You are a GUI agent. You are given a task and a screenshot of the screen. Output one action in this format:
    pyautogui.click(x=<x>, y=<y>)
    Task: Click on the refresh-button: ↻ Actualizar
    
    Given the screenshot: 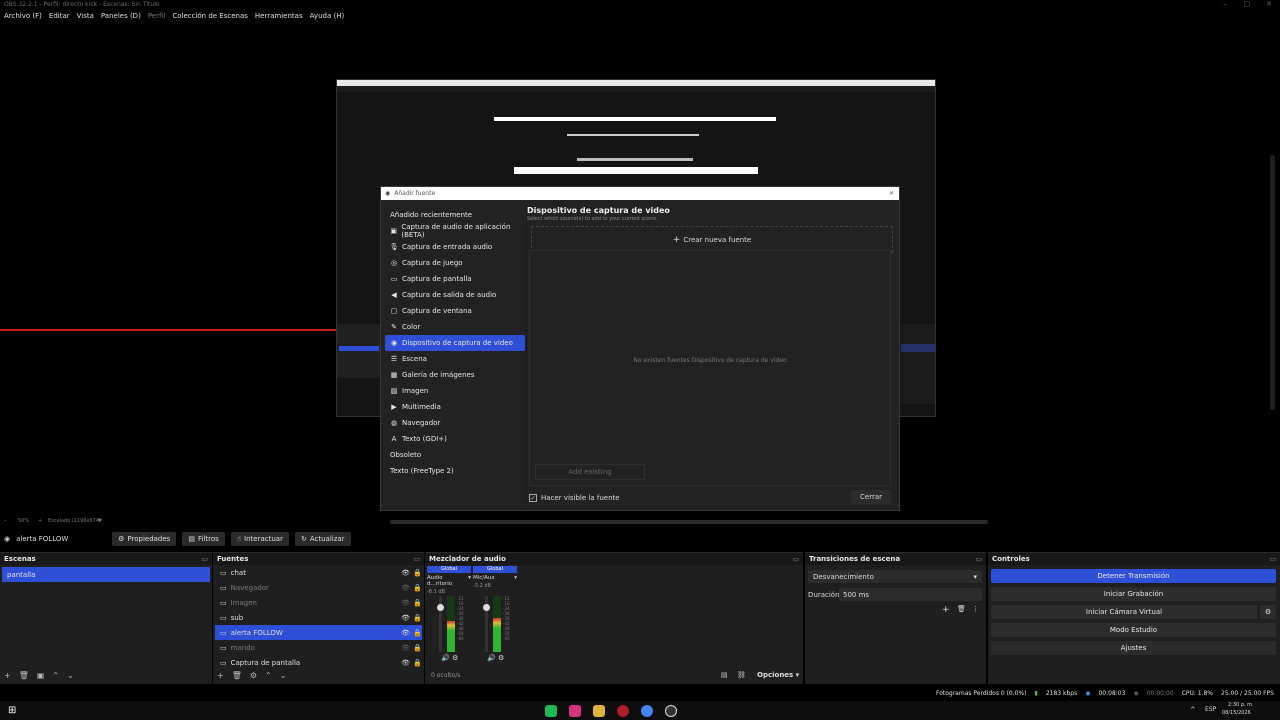 What is the action you would take?
    pyautogui.click(x=322, y=539)
    